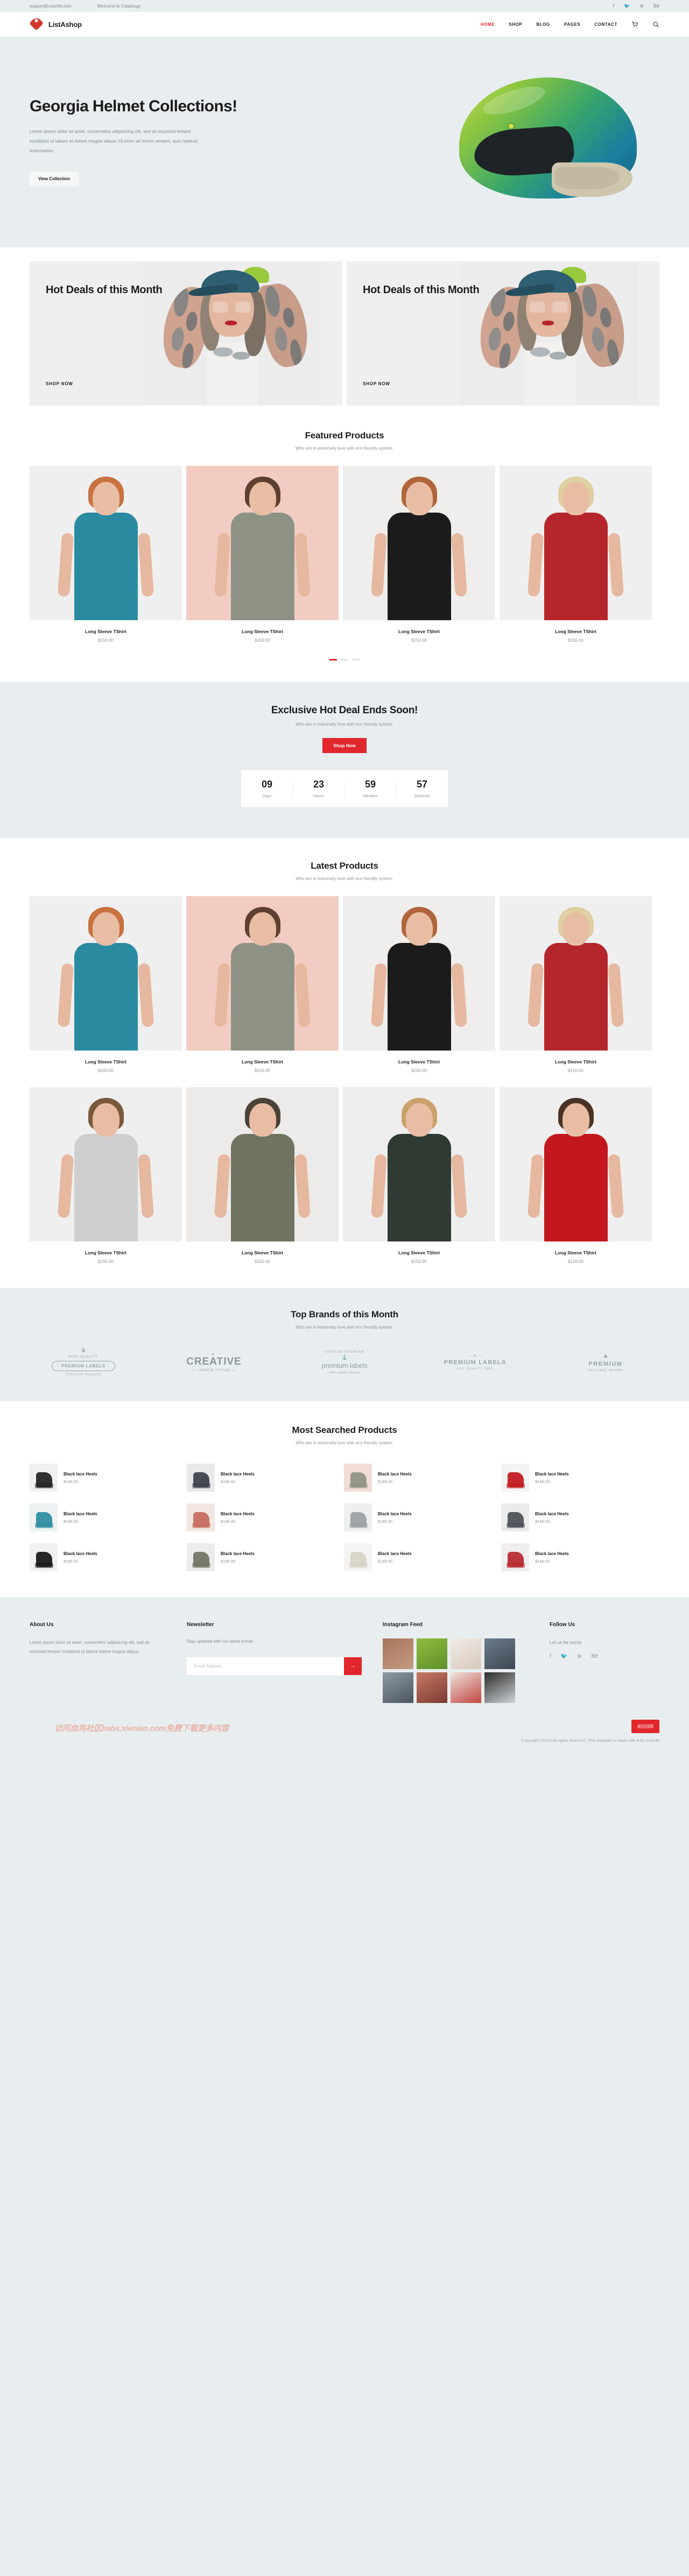  Describe the element at coordinates (572, 24) in the screenshot. I see `nav-item-pages: PAGES` at that location.